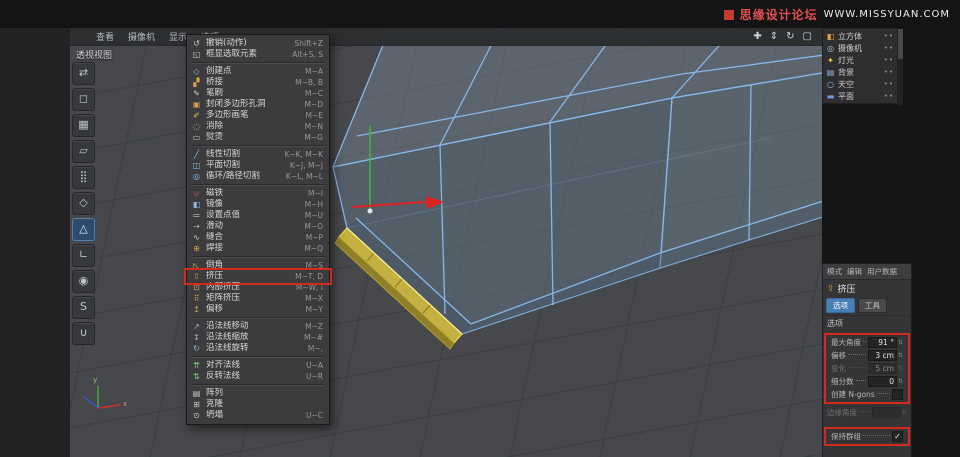  What do you see at coordinates (83, 177) in the screenshot?
I see `points-mode-icon: ⣿` at bounding box center [83, 177].